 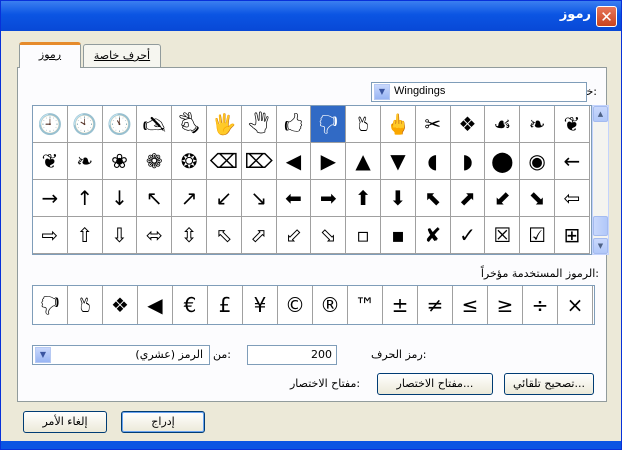 What do you see at coordinates (572, 161) in the screenshot?
I see `symbol-cell: ←` at bounding box center [572, 161].